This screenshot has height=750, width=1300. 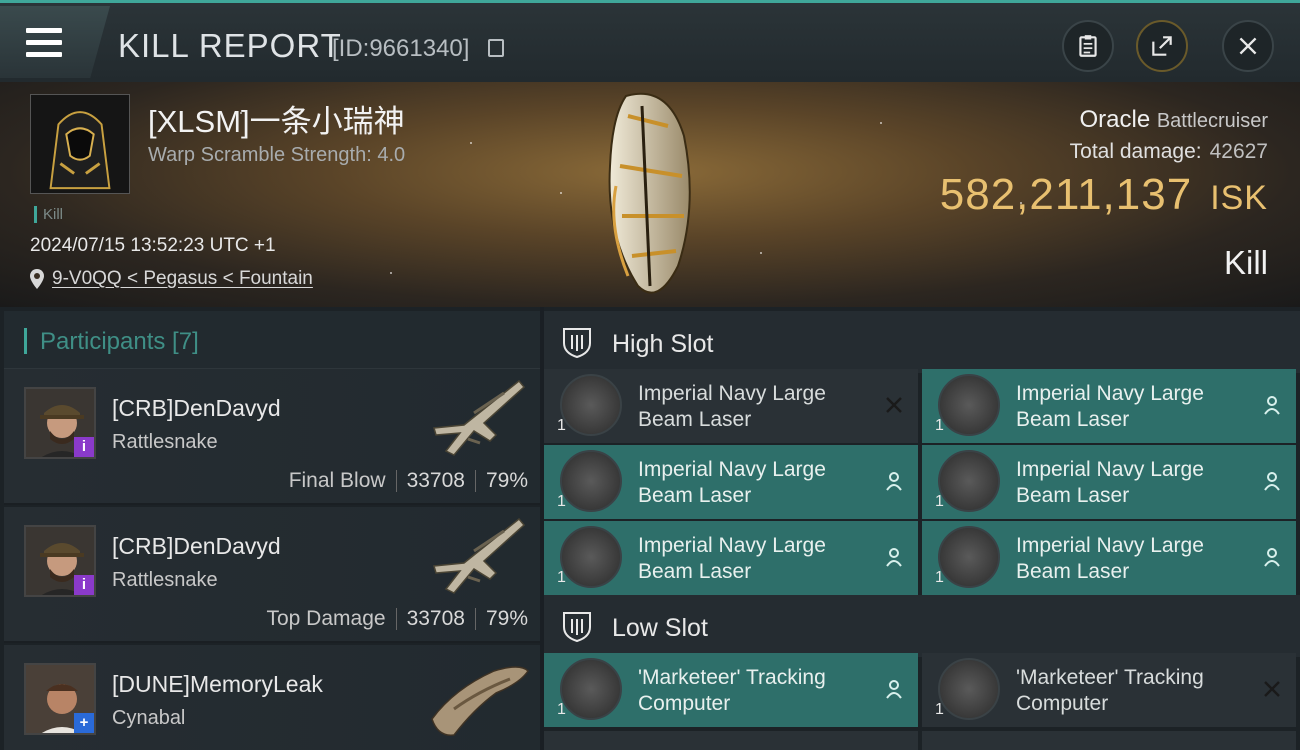 I want to click on total-damage: Total damage: 42627, so click(x=1168, y=151).